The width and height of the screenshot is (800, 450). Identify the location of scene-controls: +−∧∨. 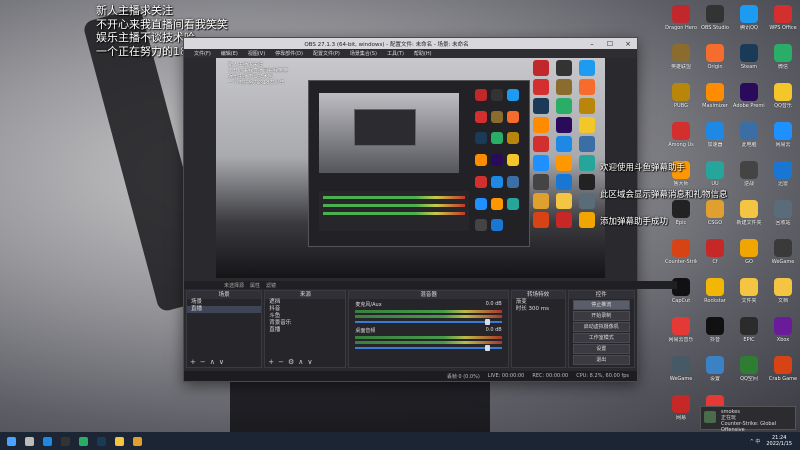
(209, 362).